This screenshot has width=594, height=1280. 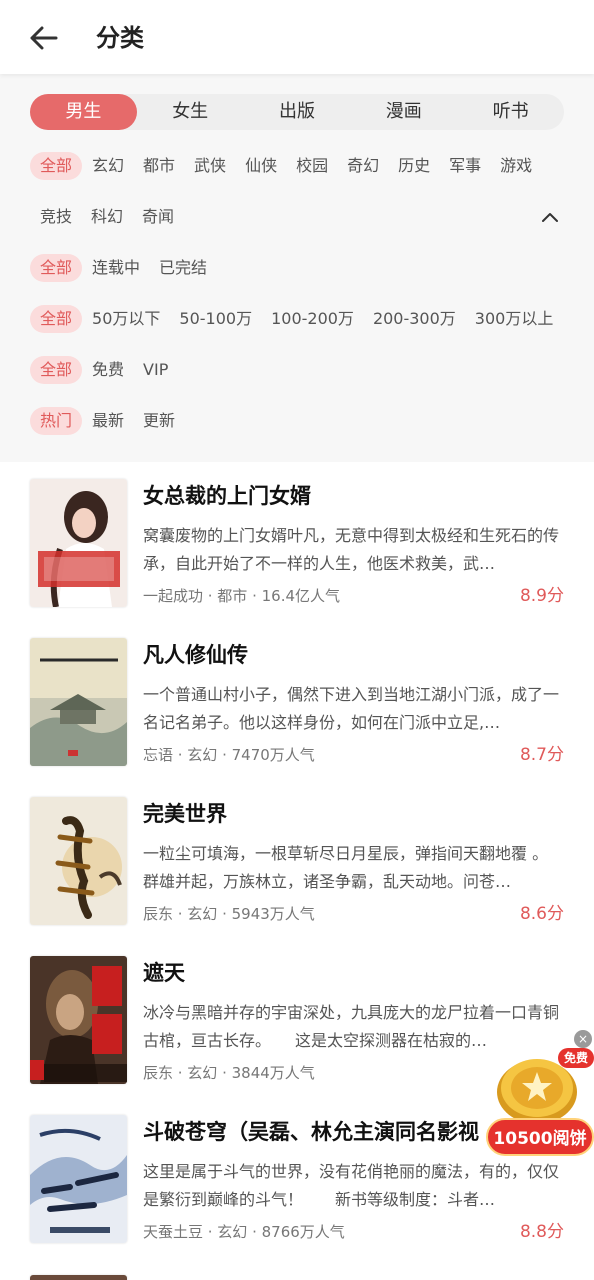 What do you see at coordinates (227, 496) in the screenshot?
I see `book-title: 女总裁的上门女婿` at bounding box center [227, 496].